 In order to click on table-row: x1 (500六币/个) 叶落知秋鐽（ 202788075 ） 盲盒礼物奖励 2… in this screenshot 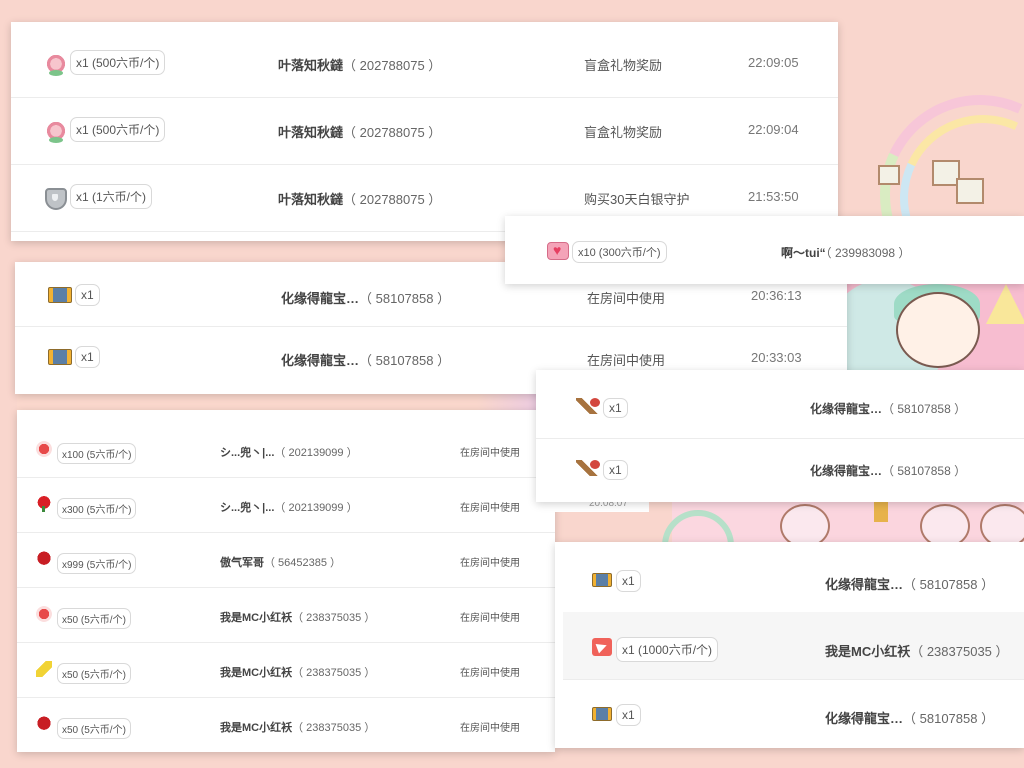, I will do `click(424, 64)`.